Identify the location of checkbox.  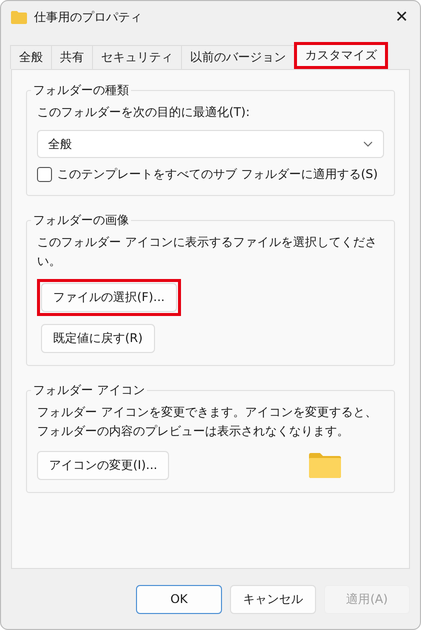
(44, 174).